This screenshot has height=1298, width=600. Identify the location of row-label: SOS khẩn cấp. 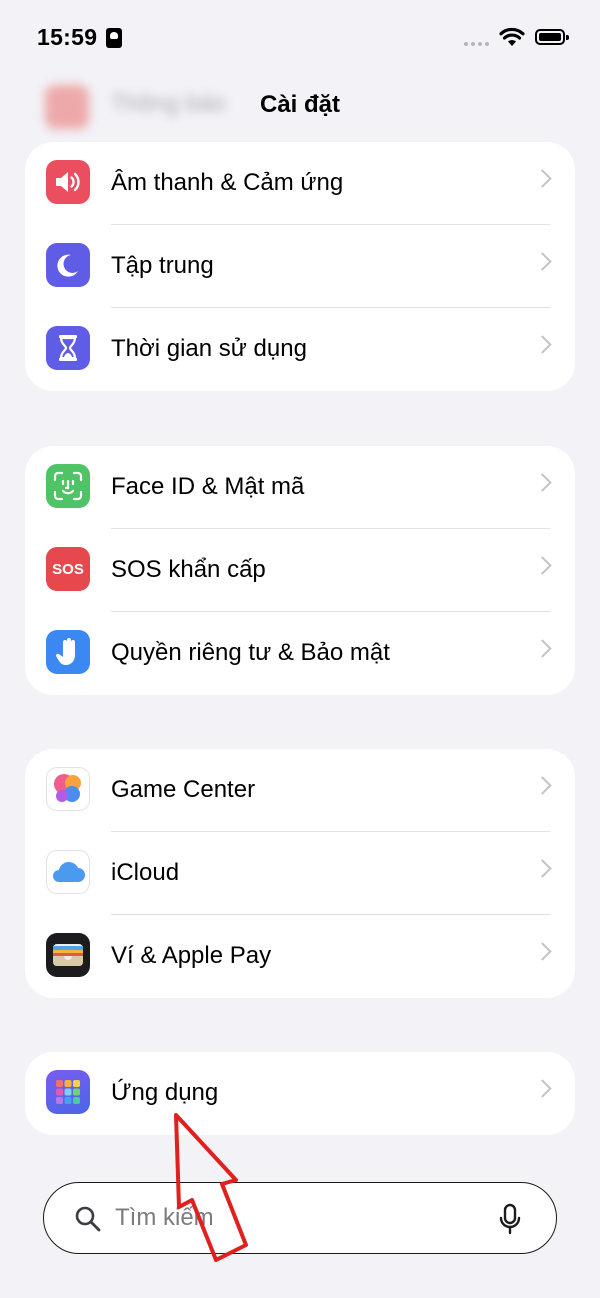
(188, 569).